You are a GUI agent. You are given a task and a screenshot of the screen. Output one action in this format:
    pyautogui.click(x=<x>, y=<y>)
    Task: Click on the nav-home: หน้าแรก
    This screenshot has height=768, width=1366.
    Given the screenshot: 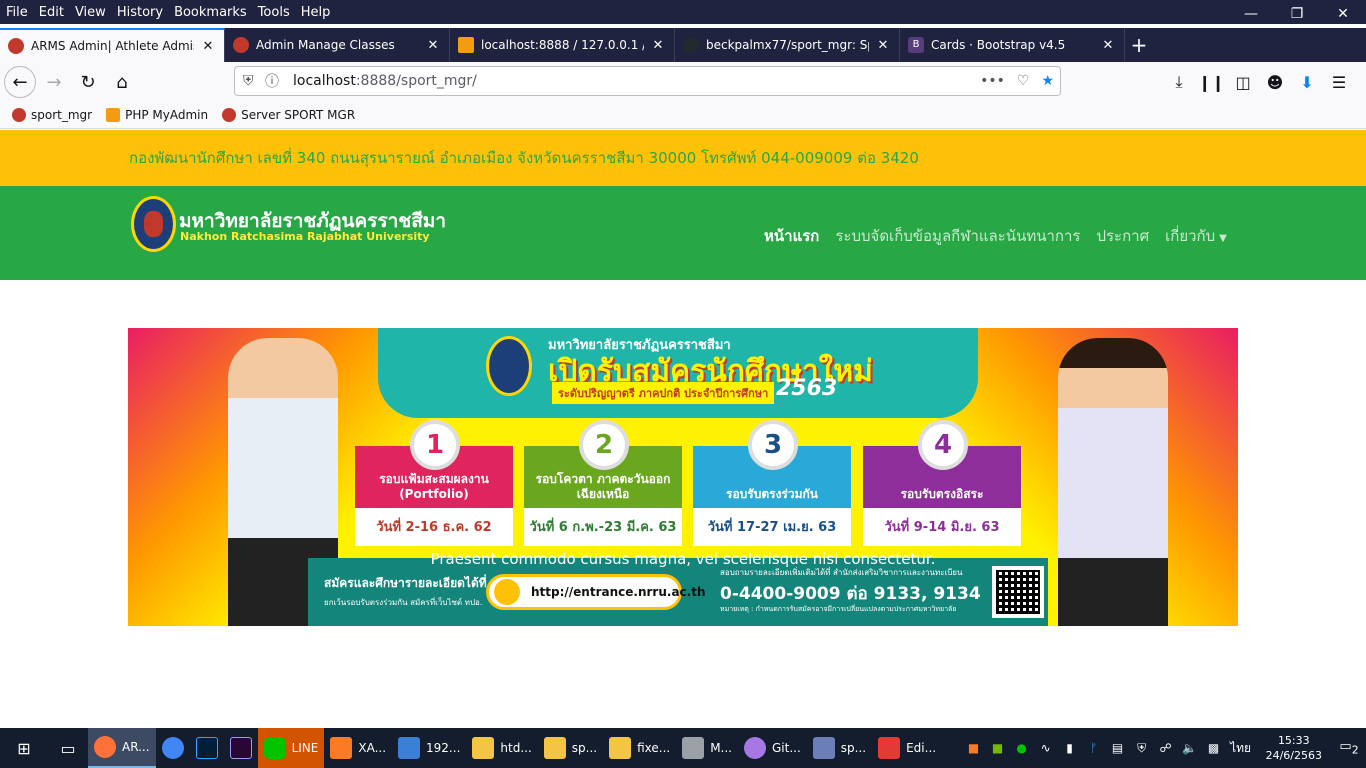 What is the action you would take?
    pyautogui.click(x=791, y=236)
    